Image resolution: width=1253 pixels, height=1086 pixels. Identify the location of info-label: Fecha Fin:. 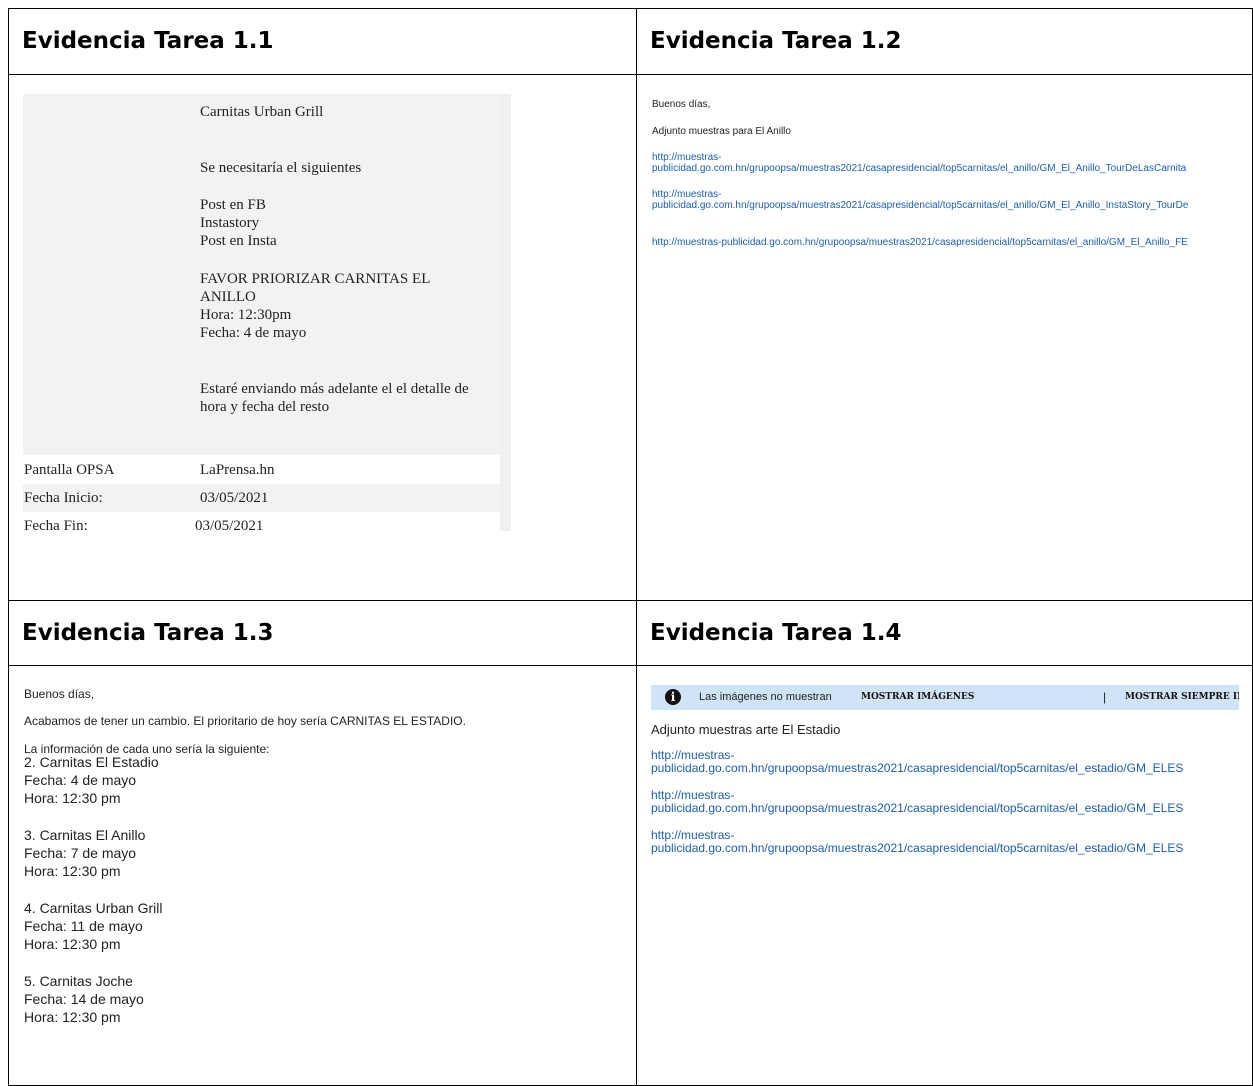
(56, 524).